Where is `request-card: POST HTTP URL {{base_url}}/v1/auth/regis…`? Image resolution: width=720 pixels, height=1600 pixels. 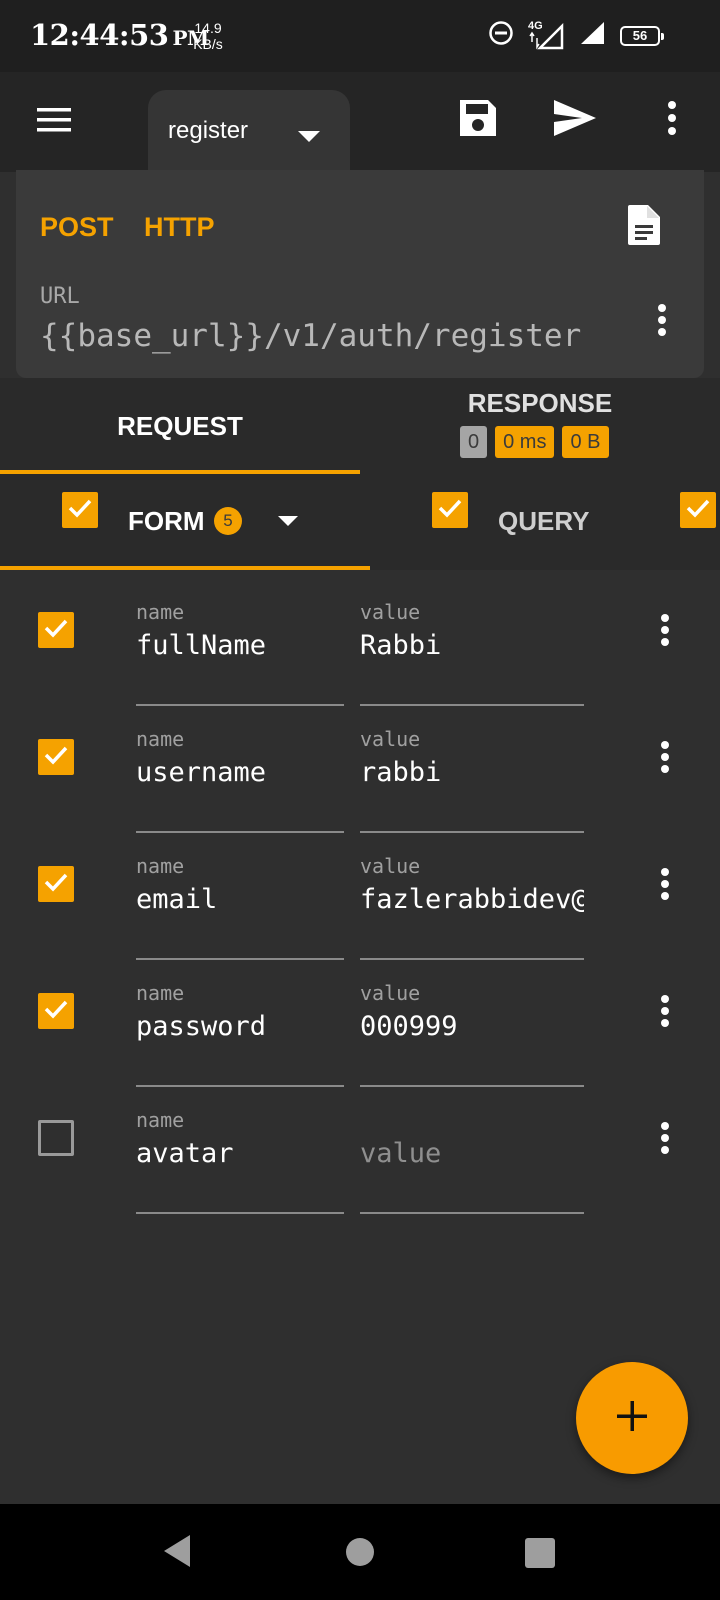
request-card: POST HTTP URL {{base_url}}/v1/auth/regis… is located at coordinates (360, 274).